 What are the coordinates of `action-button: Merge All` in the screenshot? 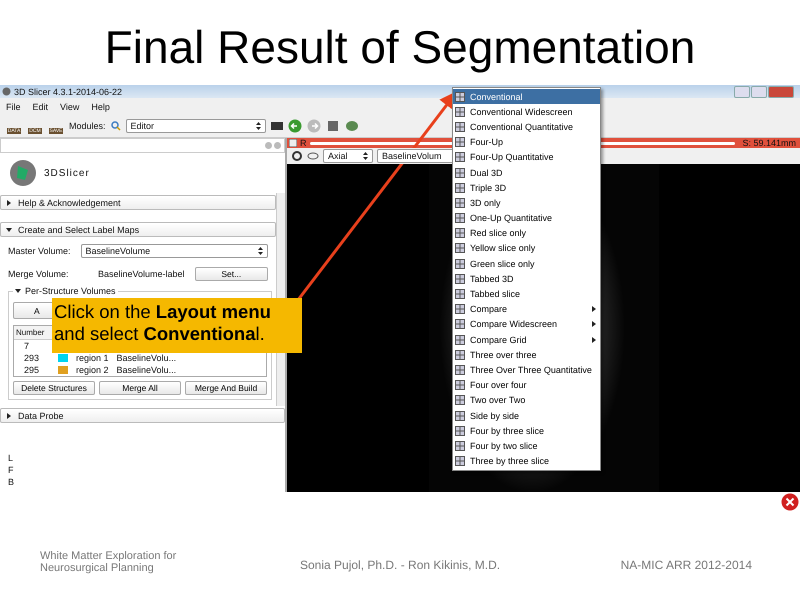 It's located at (140, 388).